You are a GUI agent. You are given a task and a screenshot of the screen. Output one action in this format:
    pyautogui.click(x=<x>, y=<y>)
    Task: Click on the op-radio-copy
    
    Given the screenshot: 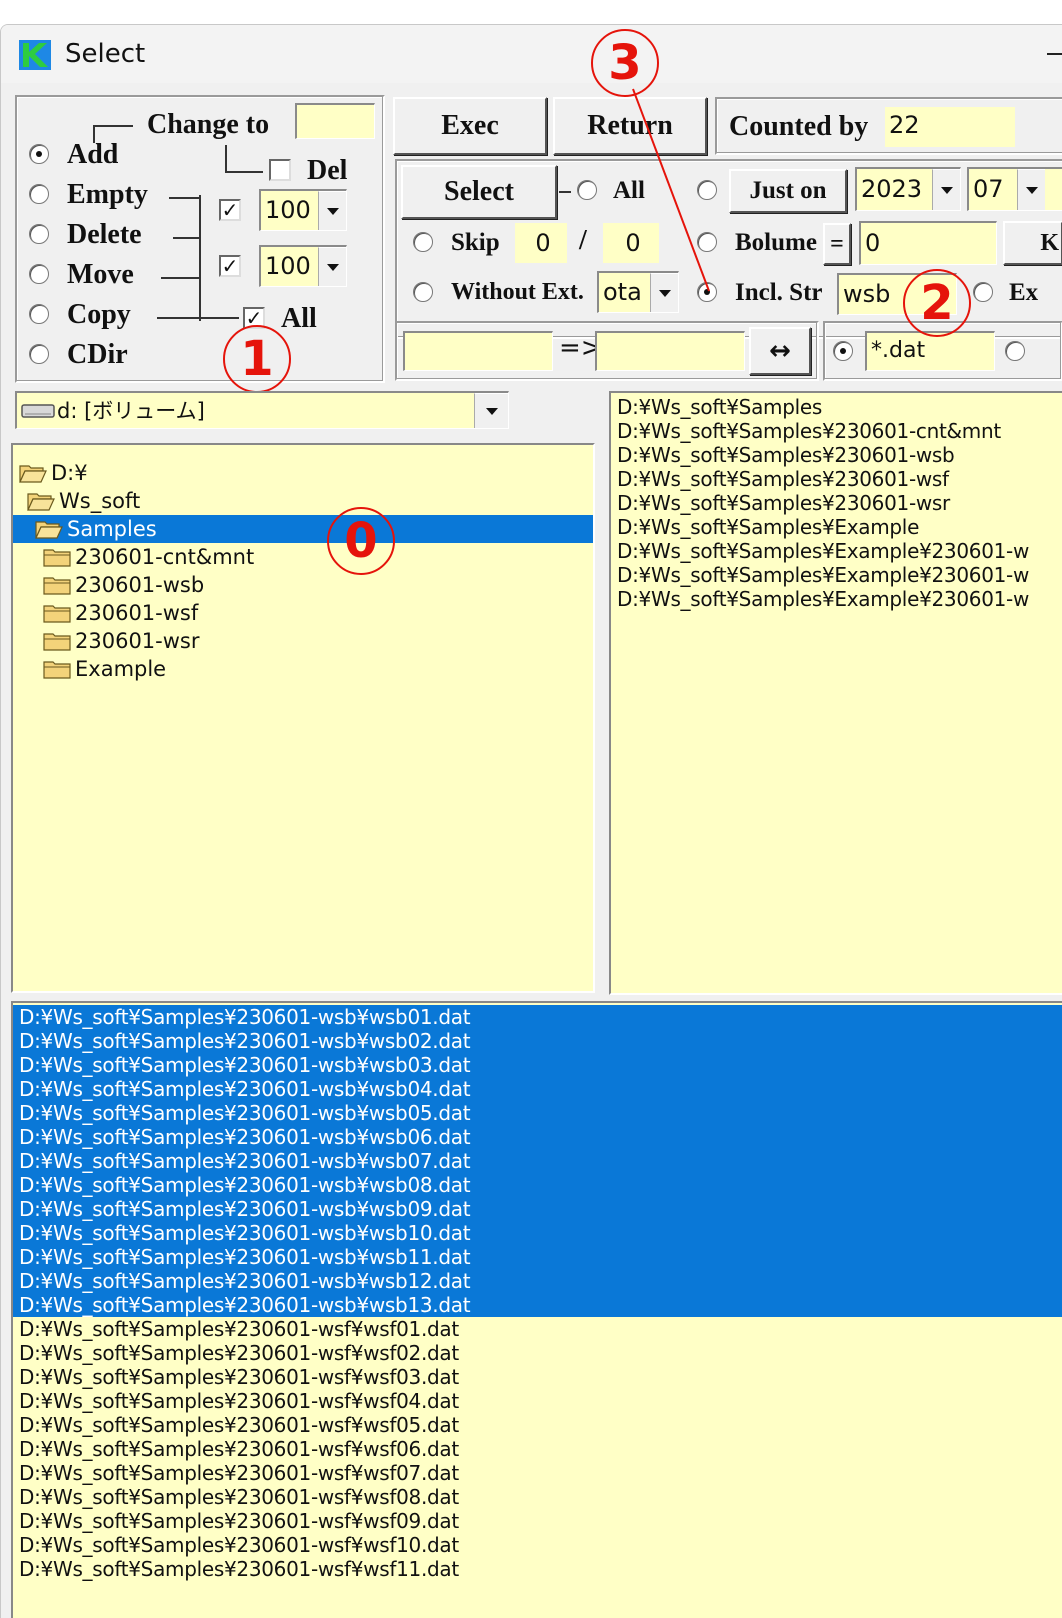 What is the action you would take?
    pyautogui.click(x=39, y=314)
    